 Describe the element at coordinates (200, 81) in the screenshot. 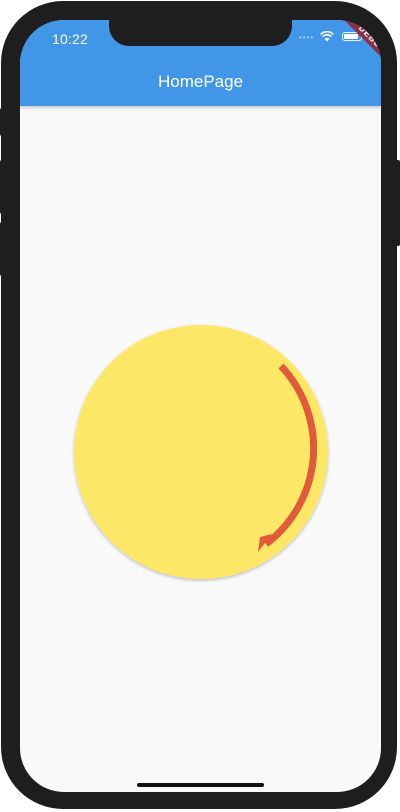

I see `page-title: HomePage` at that location.